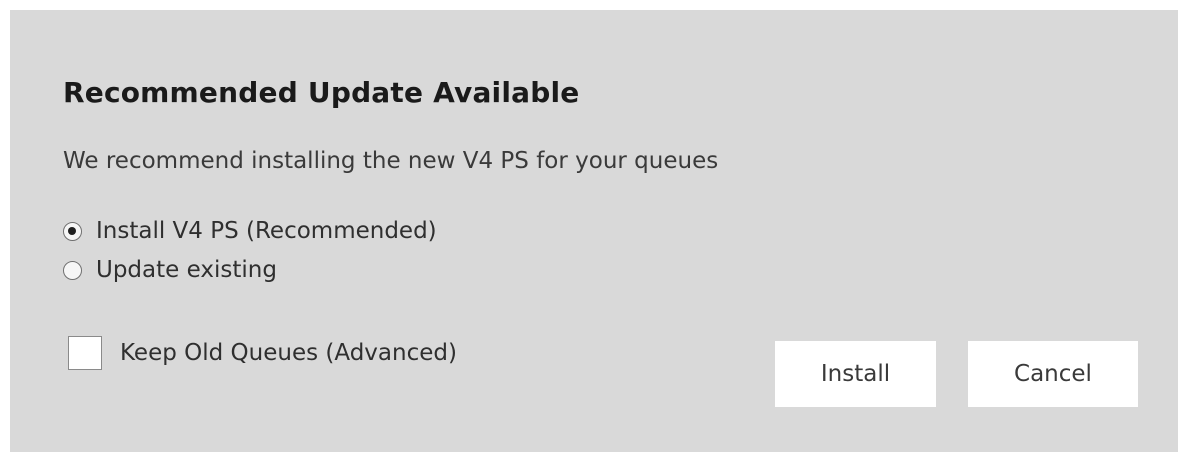 Image resolution: width=1188 pixels, height=452 pixels. I want to click on radio-label-install-v4: Install V4 PS (Recommended), so click(266, 231).